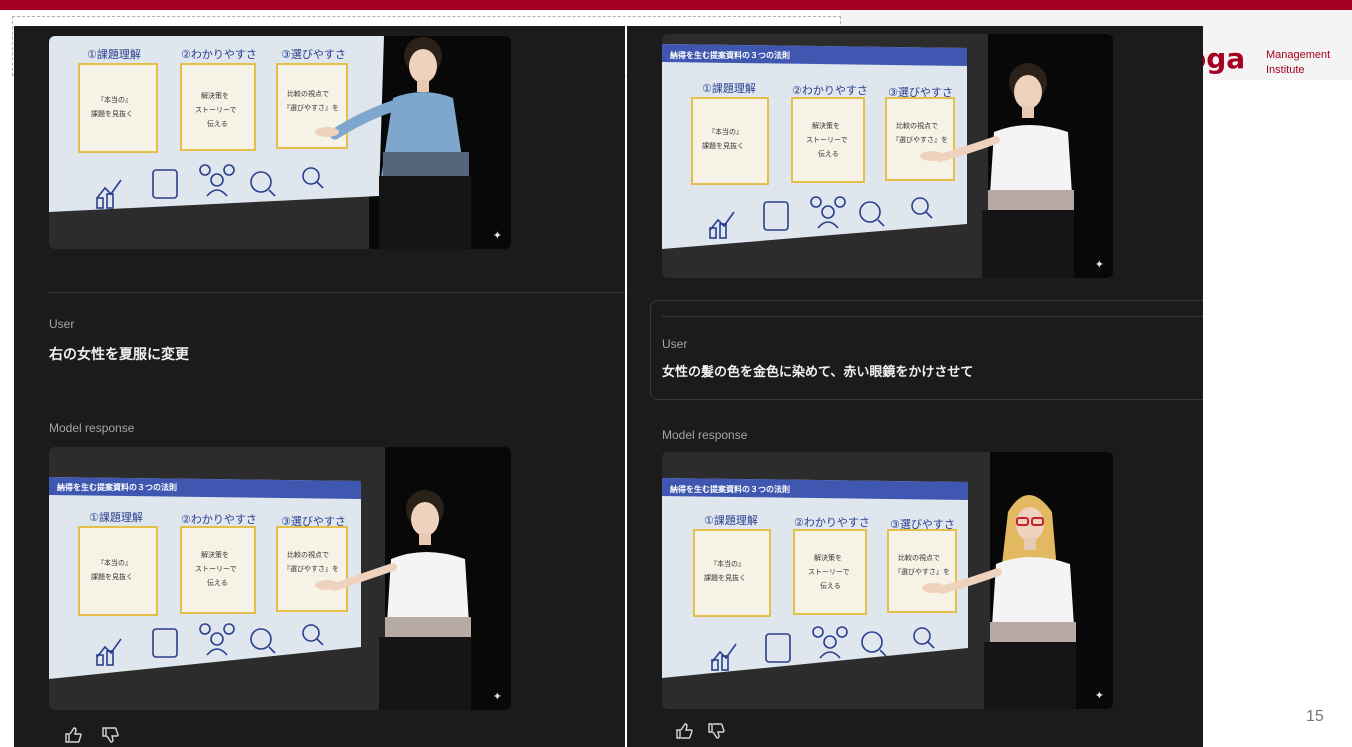 The height and width of the screenshot is (747, 1352). Describe the element at coordinates (818, 372) in the screenshot. I see `user-prompt: 女性の髪の色を金色に染めて、赤い眼鏡をかけさせて` at that location.